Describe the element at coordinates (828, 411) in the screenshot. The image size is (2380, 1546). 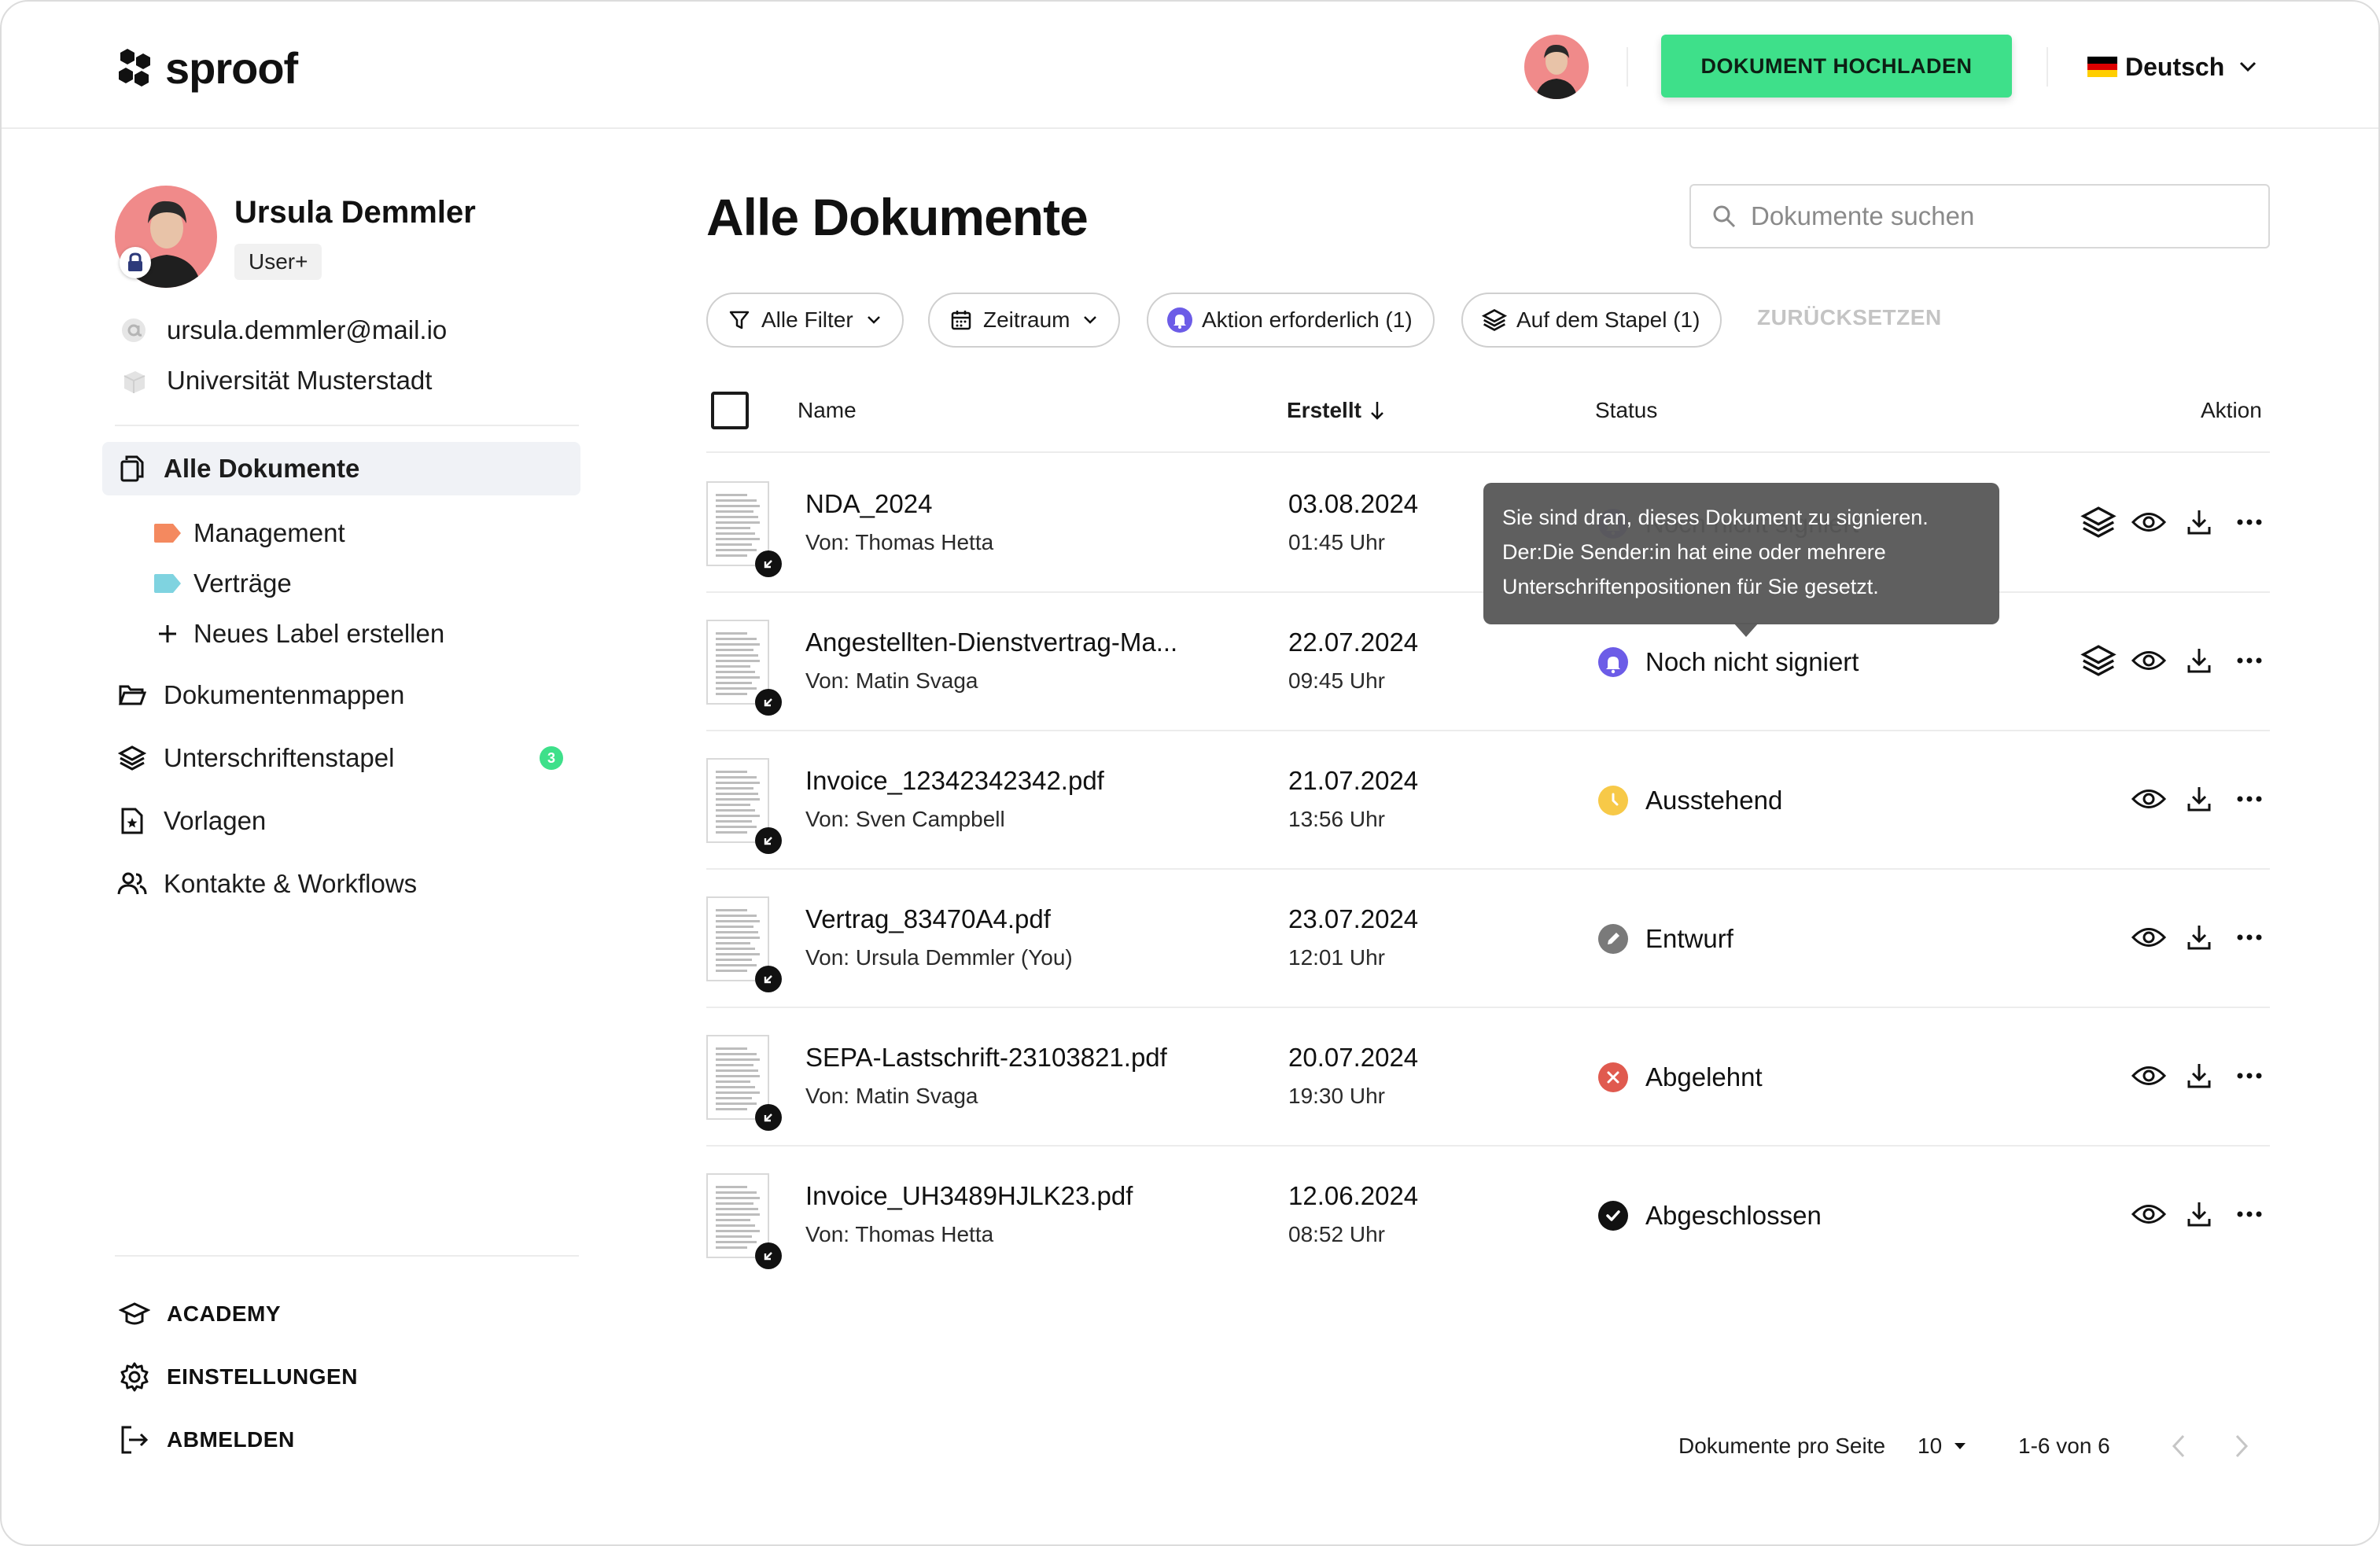
I see `column-header-name: Name` at that location.